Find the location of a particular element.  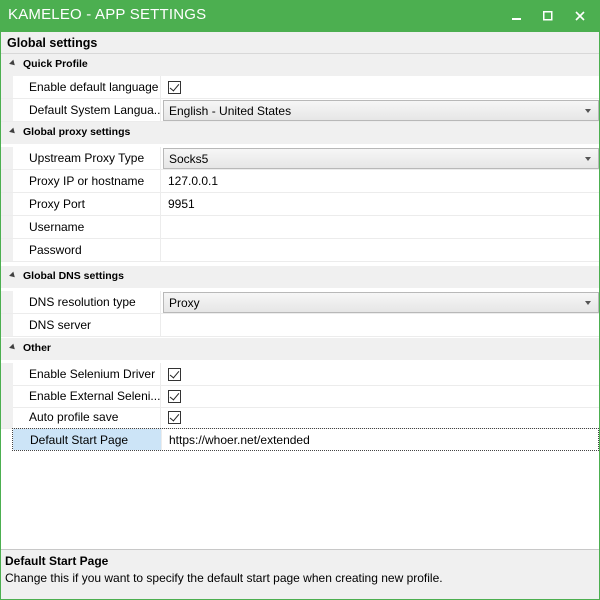

auto-profile-save-checkbox is located at coordinates (174, 417).